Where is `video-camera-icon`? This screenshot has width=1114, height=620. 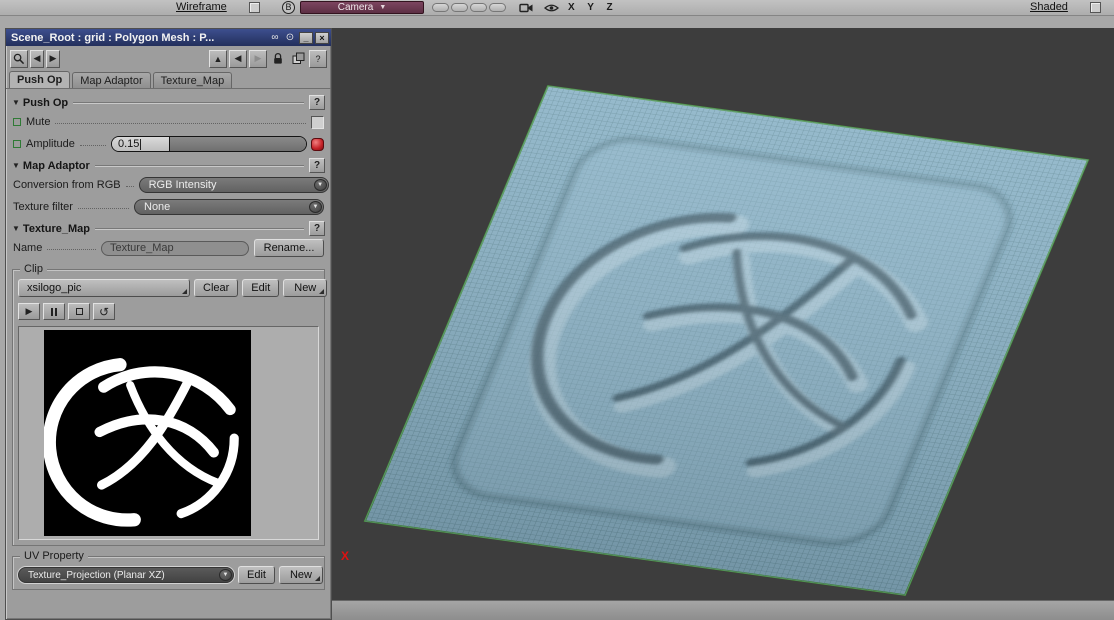
video-camera-icon is located at coordinates (526, 9).